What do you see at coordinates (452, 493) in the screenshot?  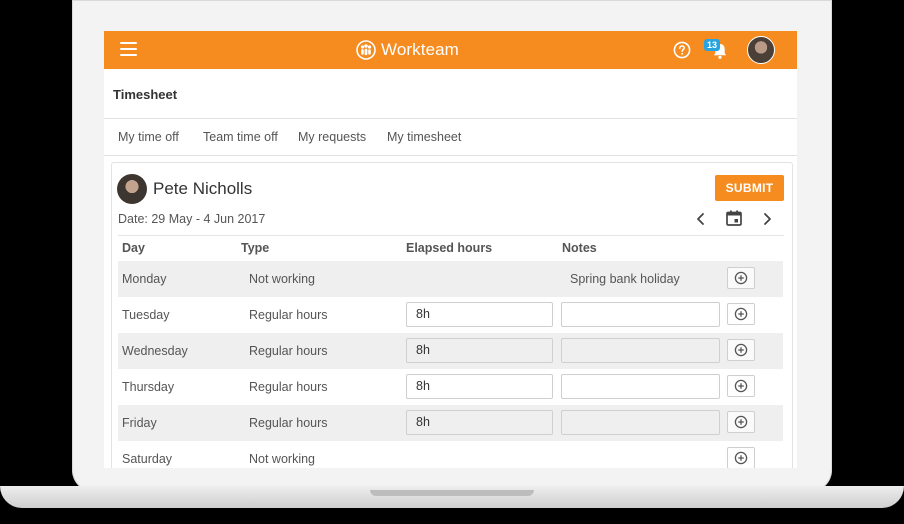 I see `laptop-notch` at bounding box center [452, 493].